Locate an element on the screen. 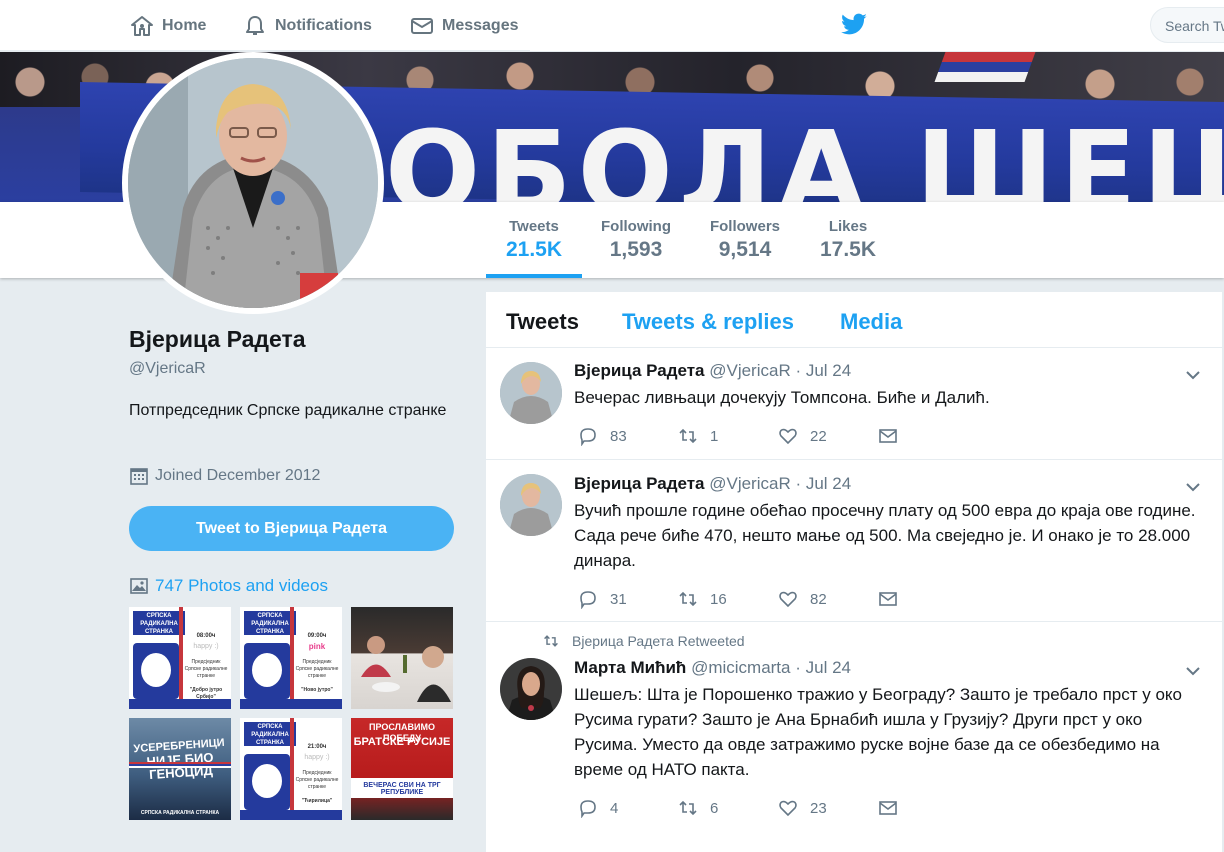  like-button: 23 is located at coordinates (828, 808).